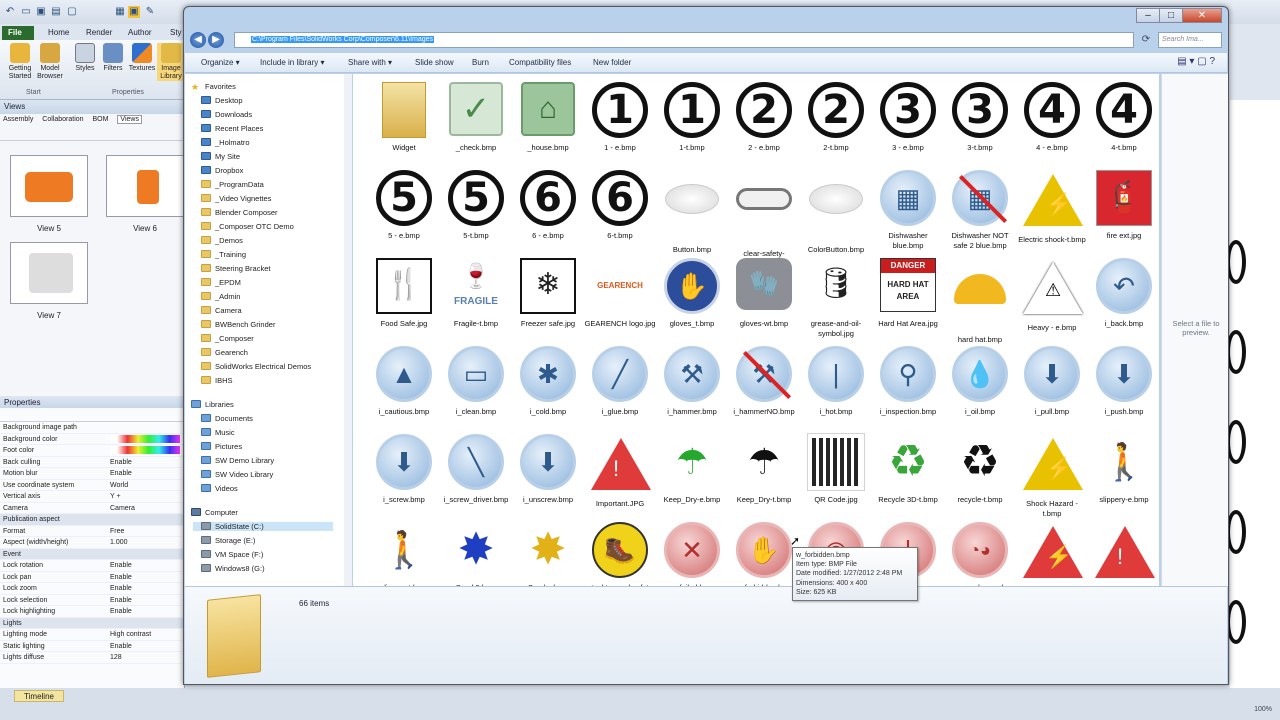 The height and width of the screenshot is (720, 1280). Describe the element at coordinates (476, 381) in the screenshot. I see `file-item: ▭ i_clean.bmp` at that location.